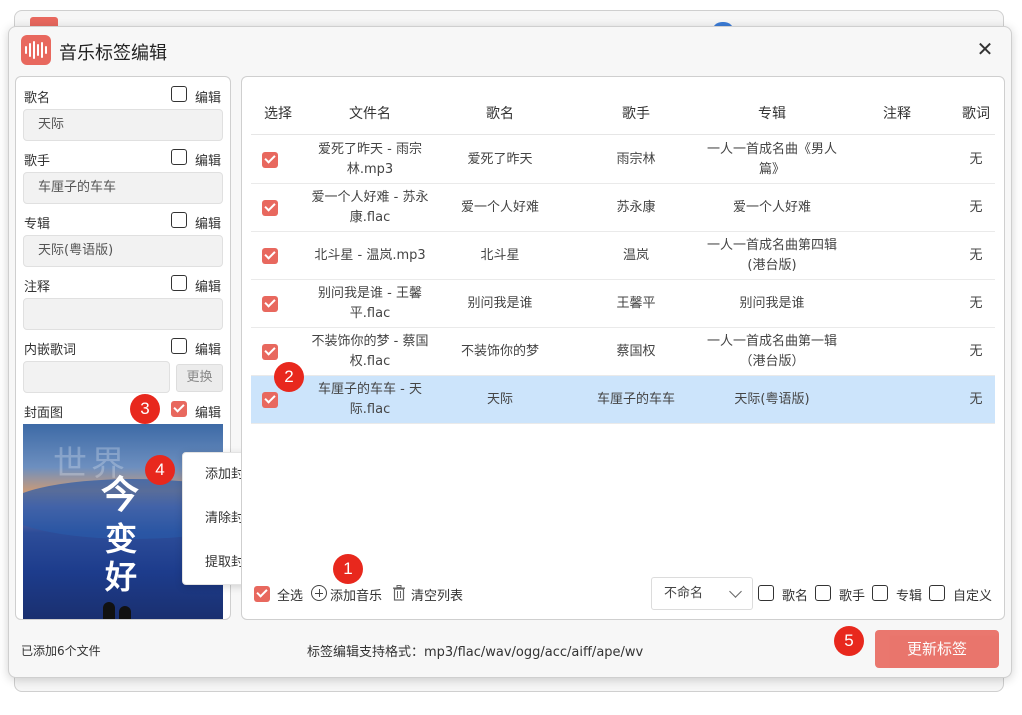  What do you see at coordinates (356, 594) in the screenshot?
I see `add-music-button: 添加音乐` at bounding box center [356, 594].